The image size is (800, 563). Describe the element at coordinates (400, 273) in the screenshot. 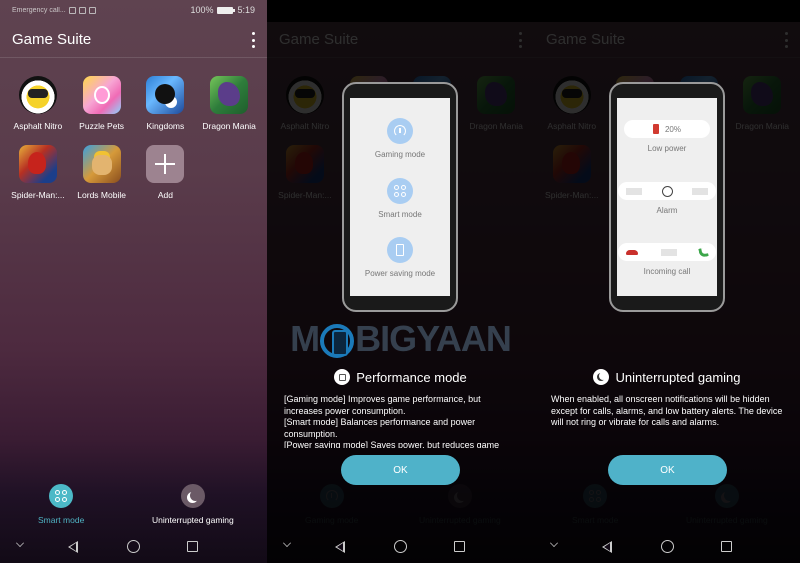

I see `illustration-label: Power saving mode` at that location.